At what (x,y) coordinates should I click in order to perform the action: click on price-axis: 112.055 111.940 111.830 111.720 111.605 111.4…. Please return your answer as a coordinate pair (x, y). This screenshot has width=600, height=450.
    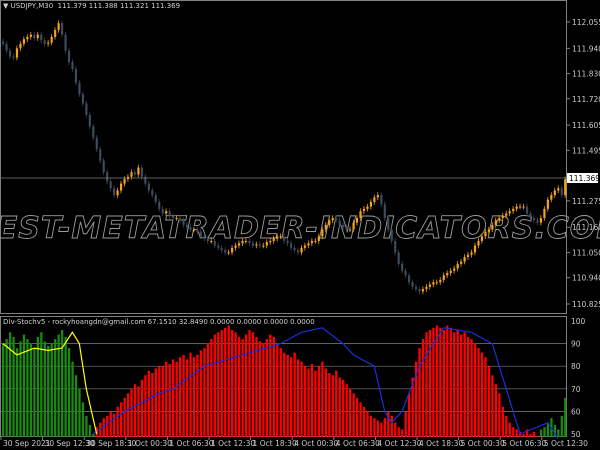
    Looking at the image, I should click on (583, 163).